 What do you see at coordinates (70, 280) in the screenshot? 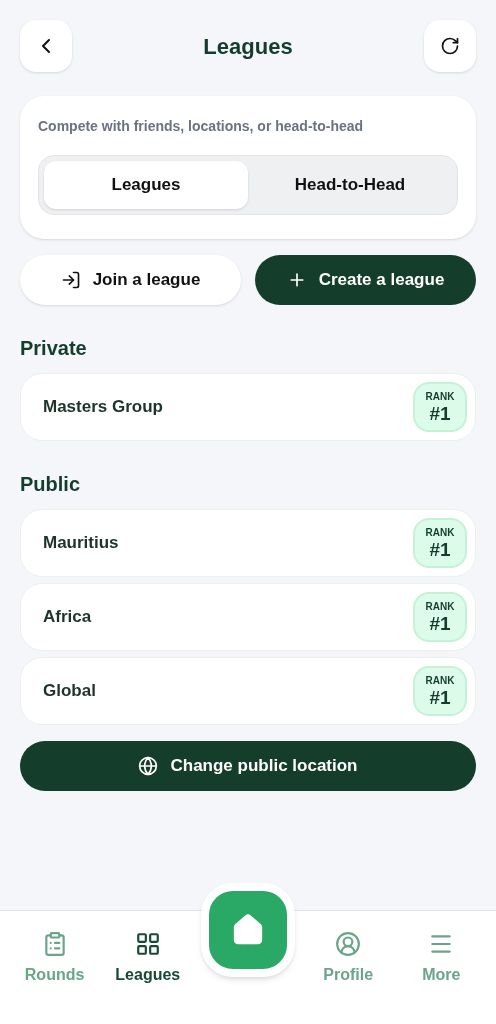
I see `login-icon` at bounding box center [70, 280].